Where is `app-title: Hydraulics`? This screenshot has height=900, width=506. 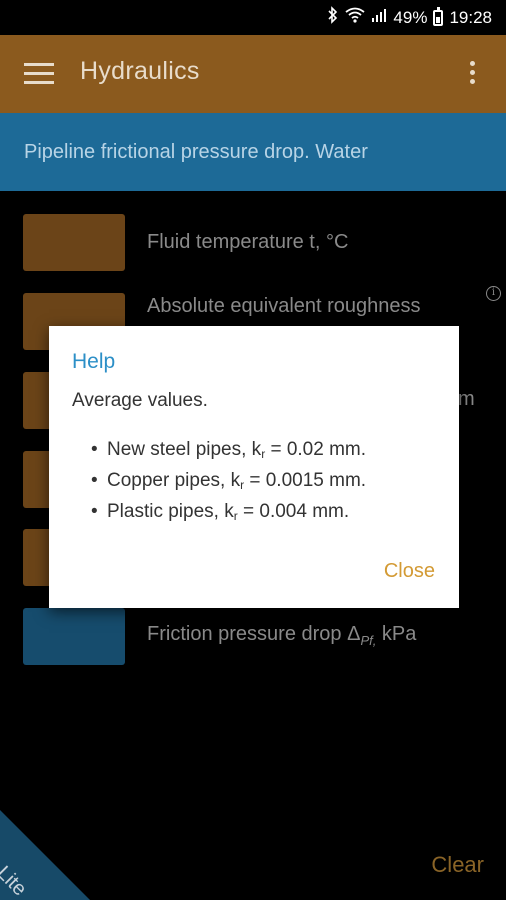
app-title: Hydraulics is located at coordinates (140, 71).